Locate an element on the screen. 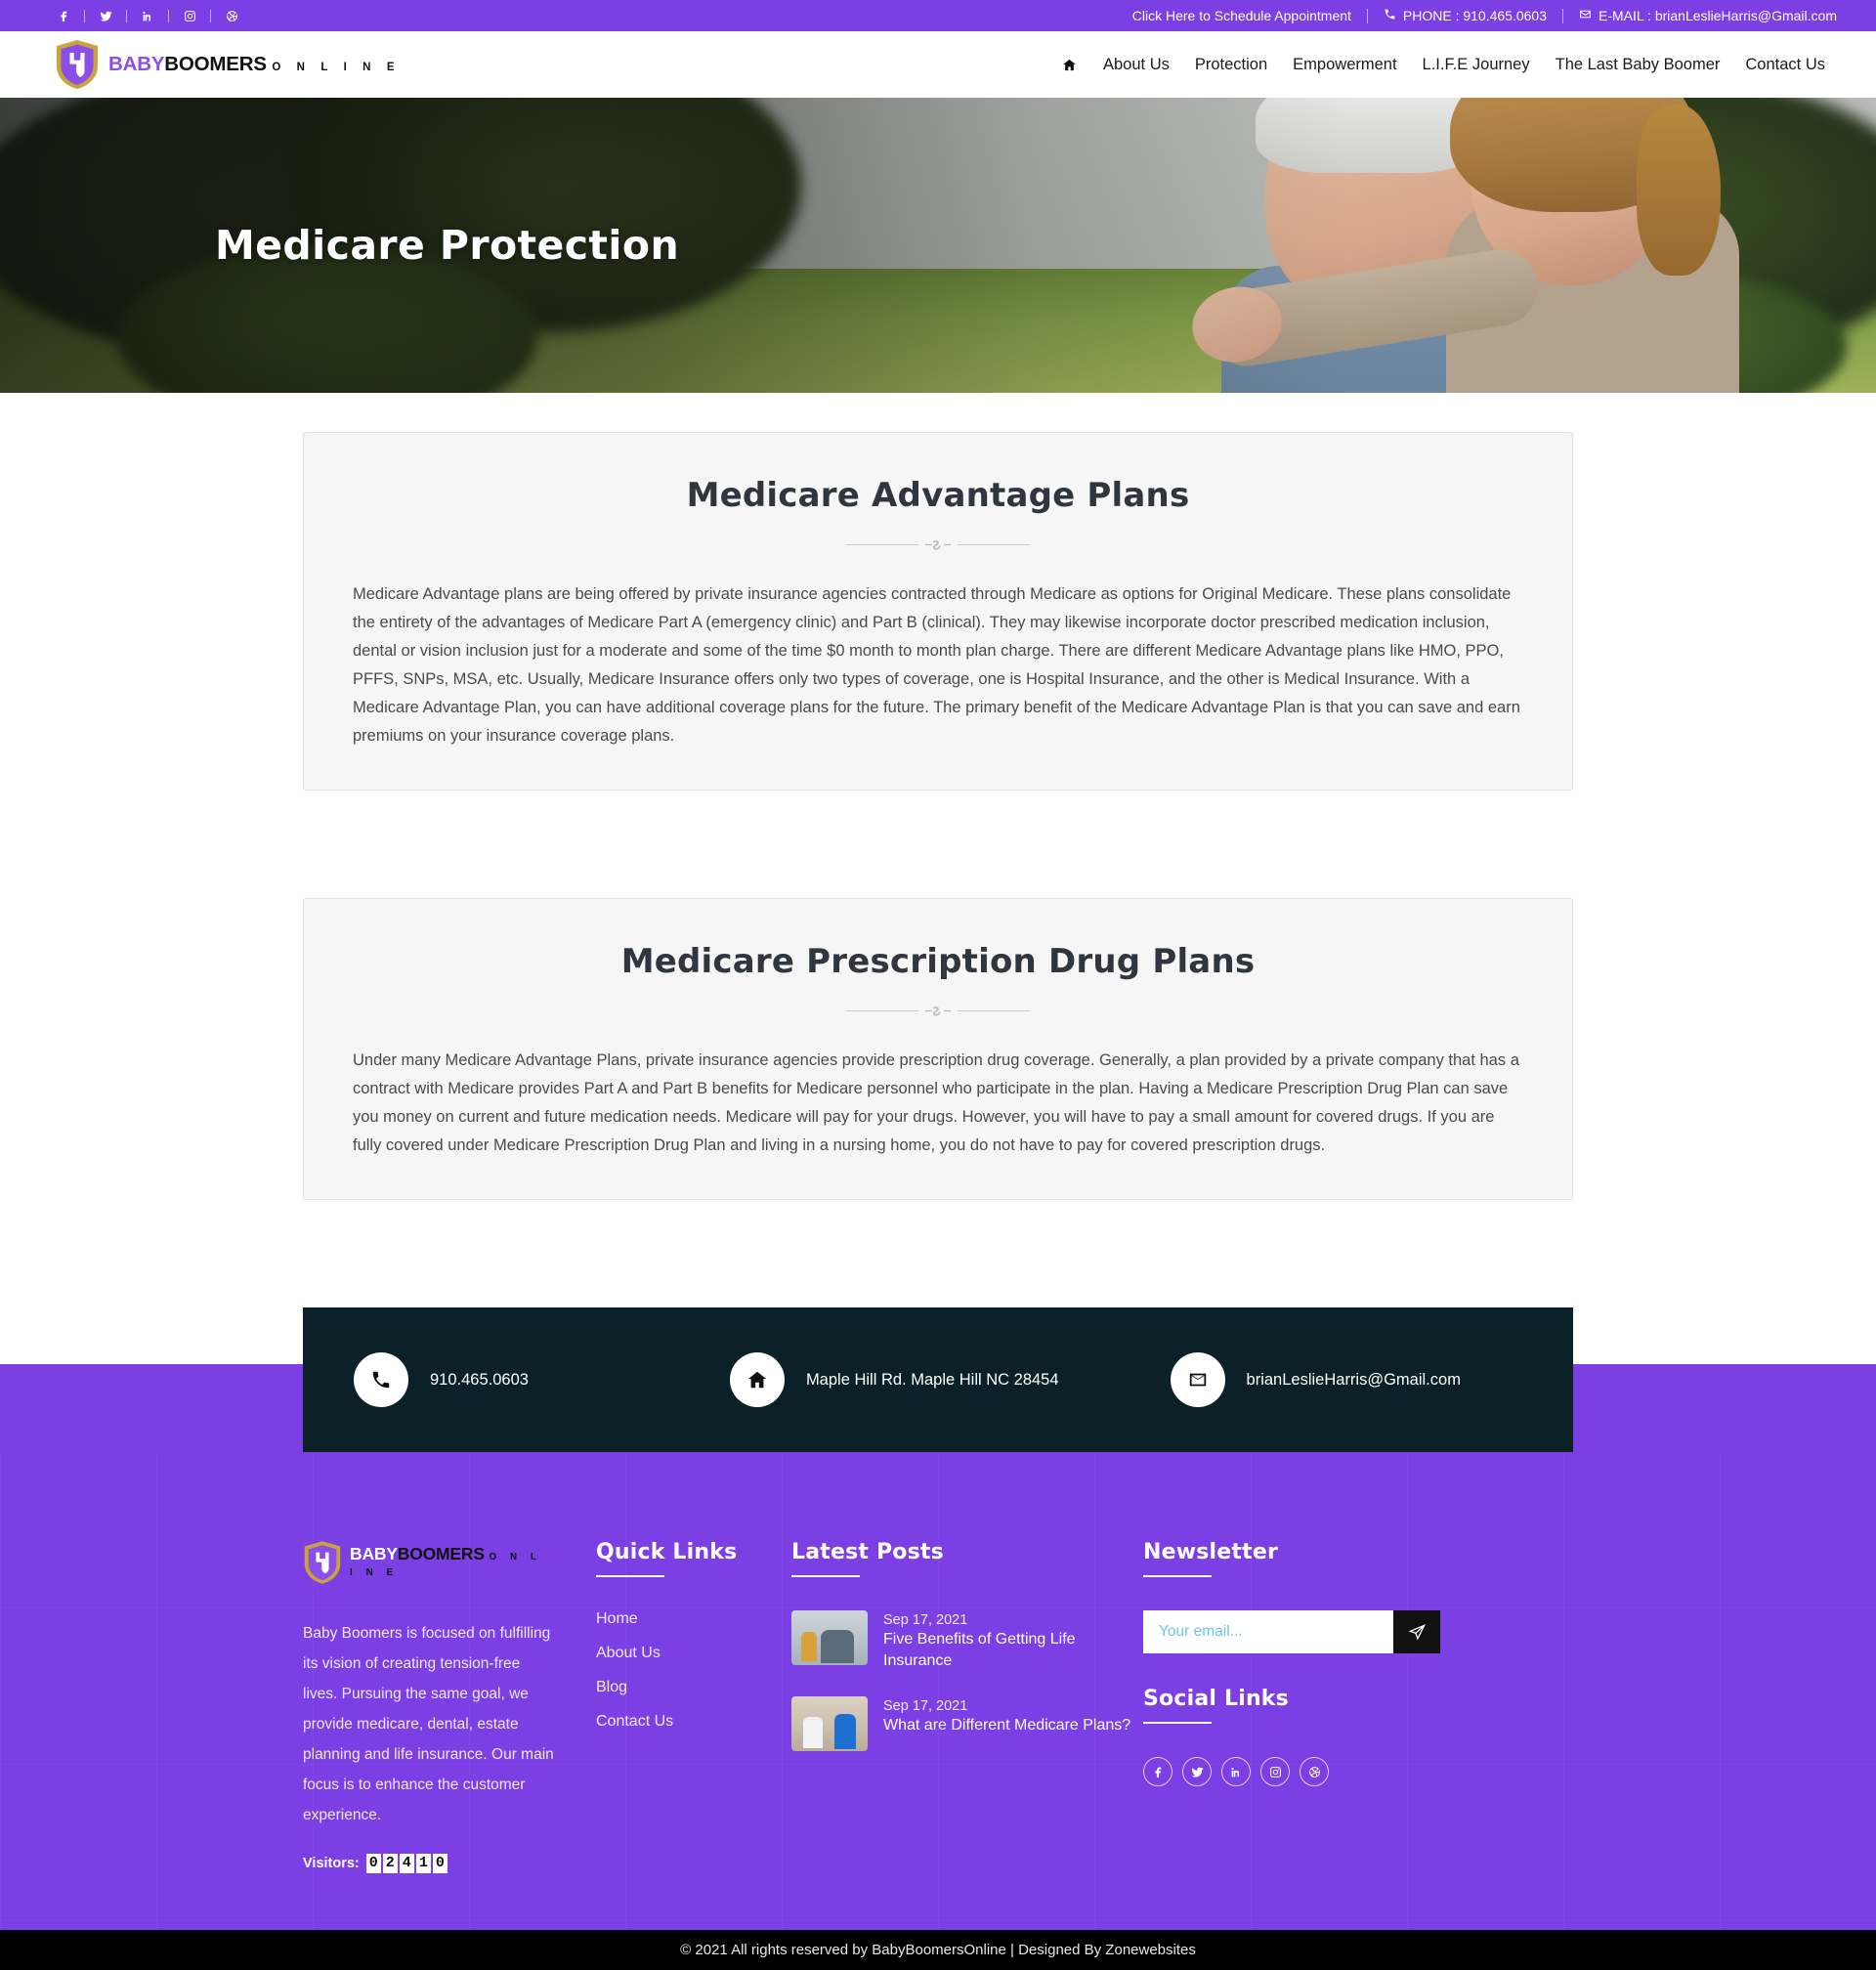 The image size is (1876, 1970). quick-links-list: Home About Us Blog Contact Us is located at coordinates (693, 1670).